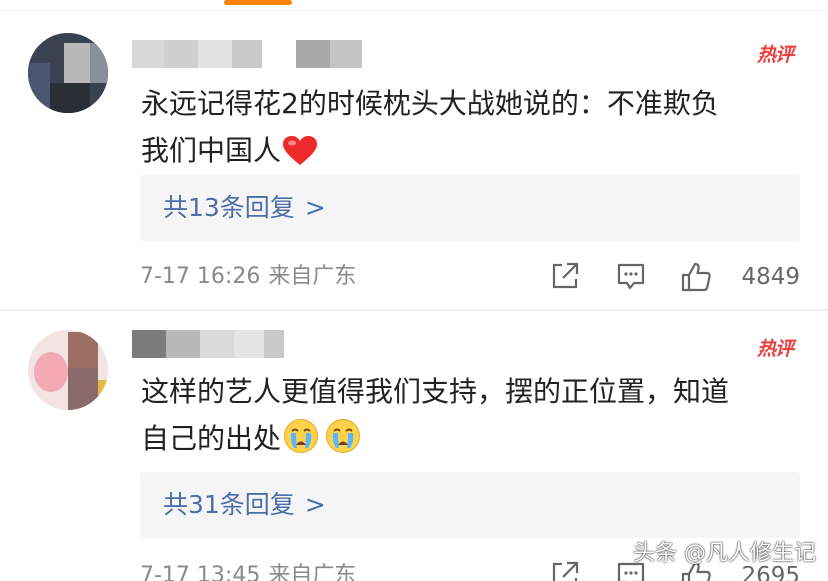  Describe the element at coordinates (470, 505) in the screenshot. I see `reply-box: 共31条回复 >` at that location.